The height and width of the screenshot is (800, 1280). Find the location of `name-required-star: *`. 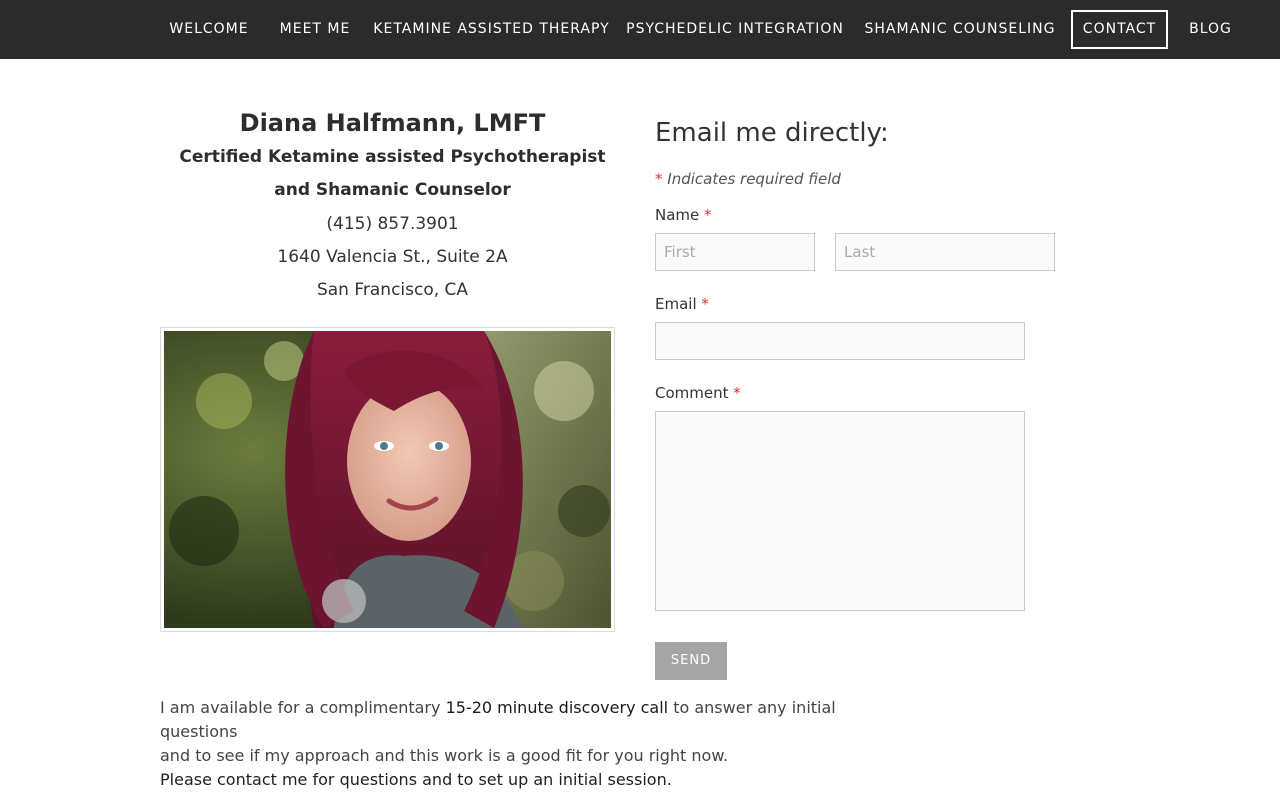

name-required-star: * is located at coordinates (708, 215).